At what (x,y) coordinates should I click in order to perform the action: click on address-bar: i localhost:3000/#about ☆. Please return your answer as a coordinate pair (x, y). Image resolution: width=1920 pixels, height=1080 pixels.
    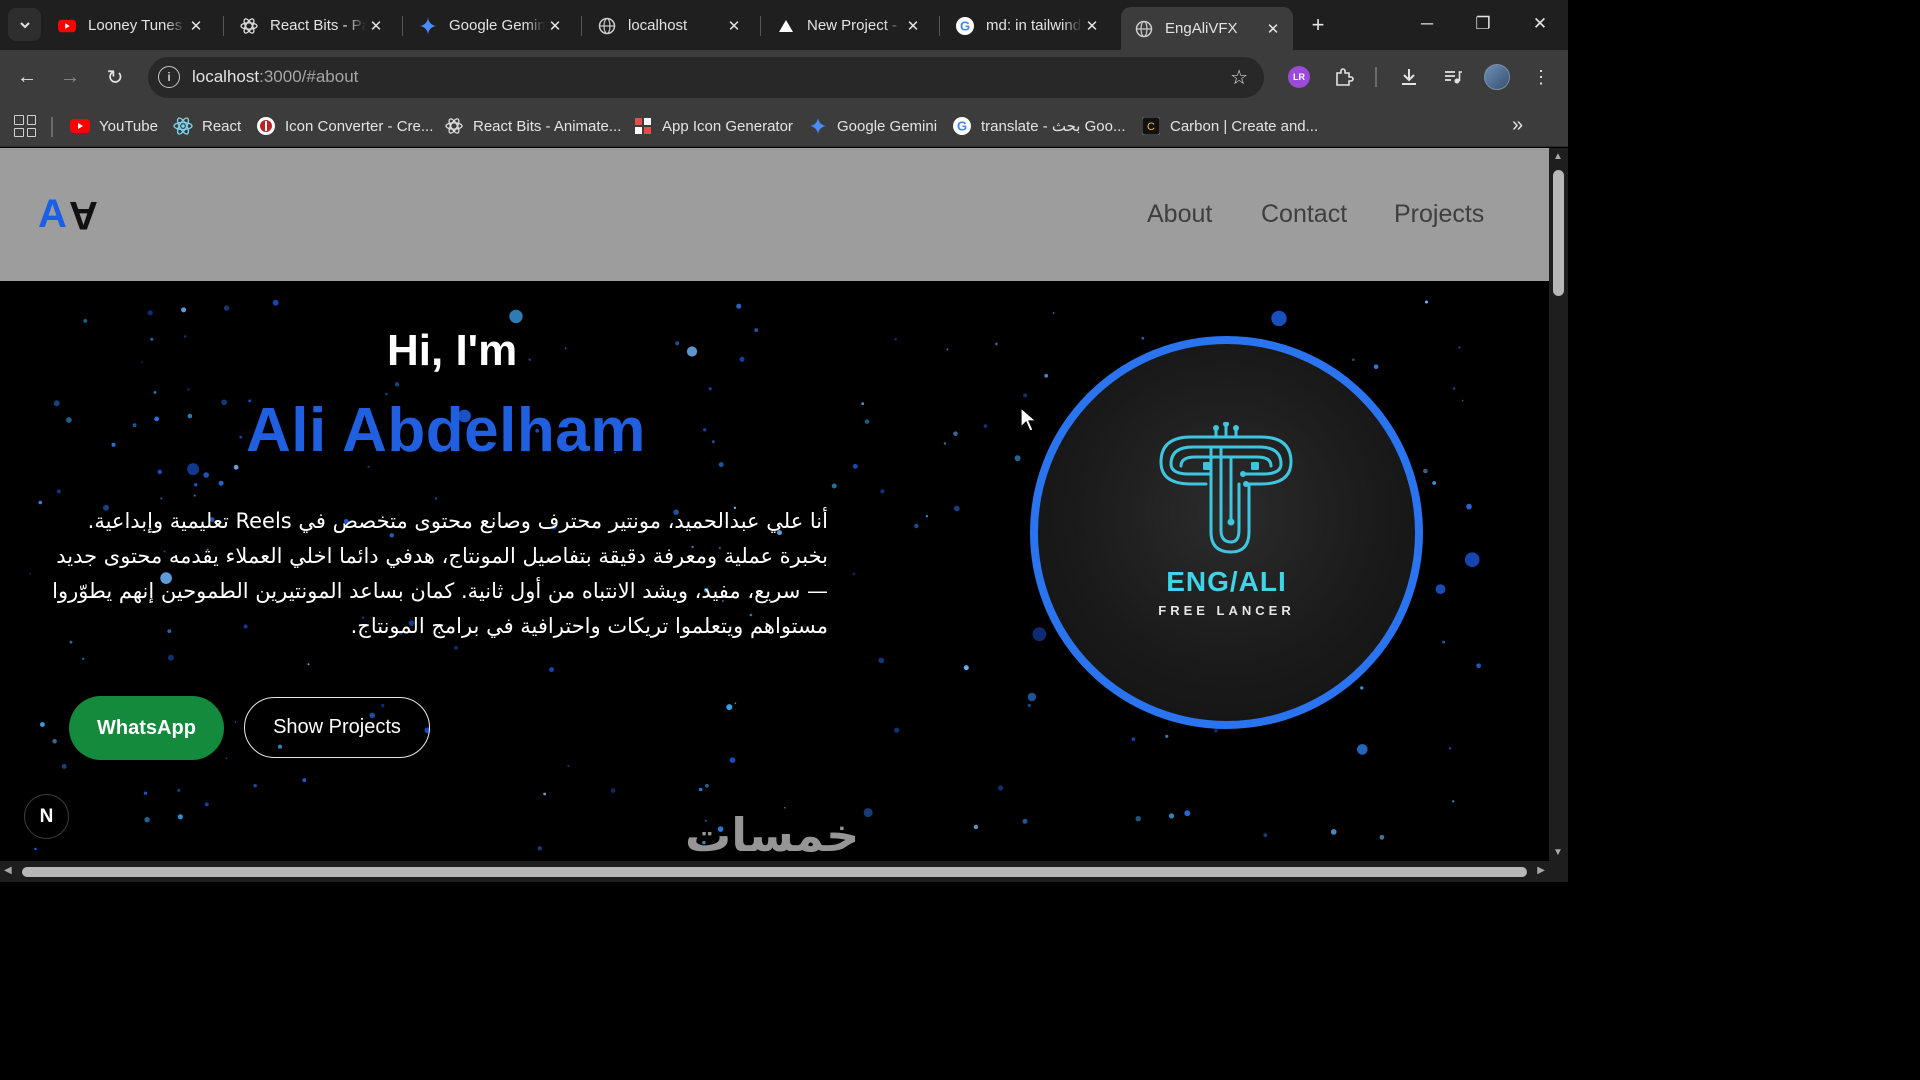
    Looking at the image, I should click on (706, 77).